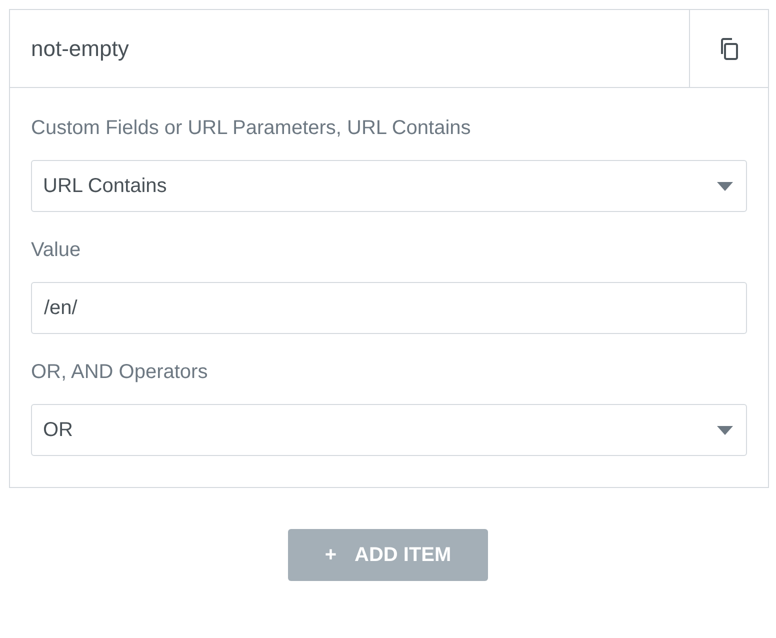 The width and height of the screenshot is (776, 638). I want to click on input-field: /en/, so click(389, 308).